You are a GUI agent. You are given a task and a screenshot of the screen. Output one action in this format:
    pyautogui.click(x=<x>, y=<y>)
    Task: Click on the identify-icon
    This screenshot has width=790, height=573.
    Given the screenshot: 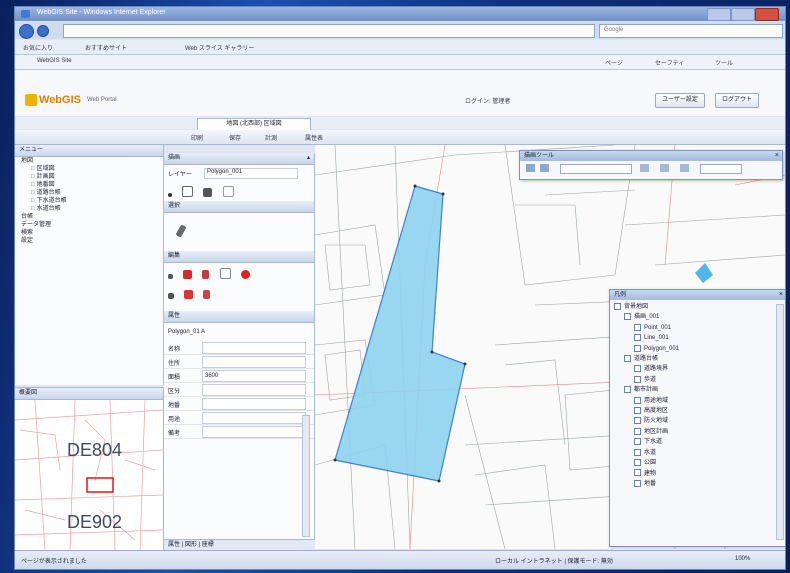 What is the action you would take?
    pyautogui.click(x=684, y=168)
    